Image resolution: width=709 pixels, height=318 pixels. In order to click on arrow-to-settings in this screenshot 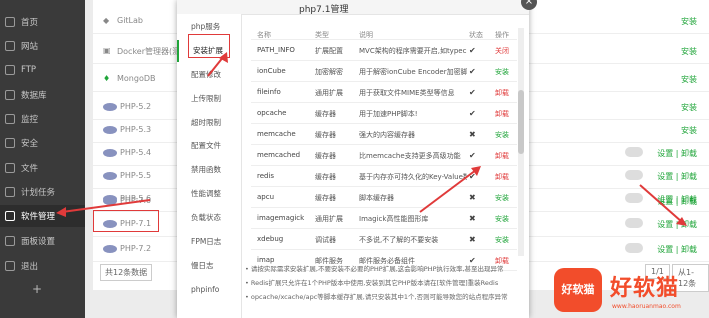, I will do `click(661, 203)`.